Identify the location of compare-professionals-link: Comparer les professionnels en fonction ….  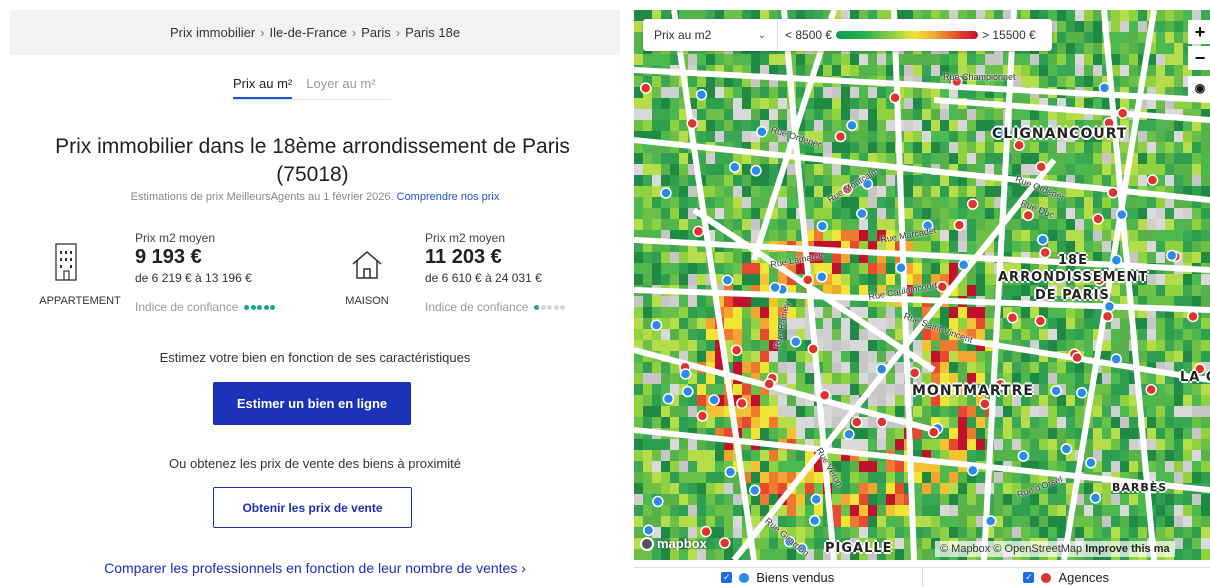
(315, 568).